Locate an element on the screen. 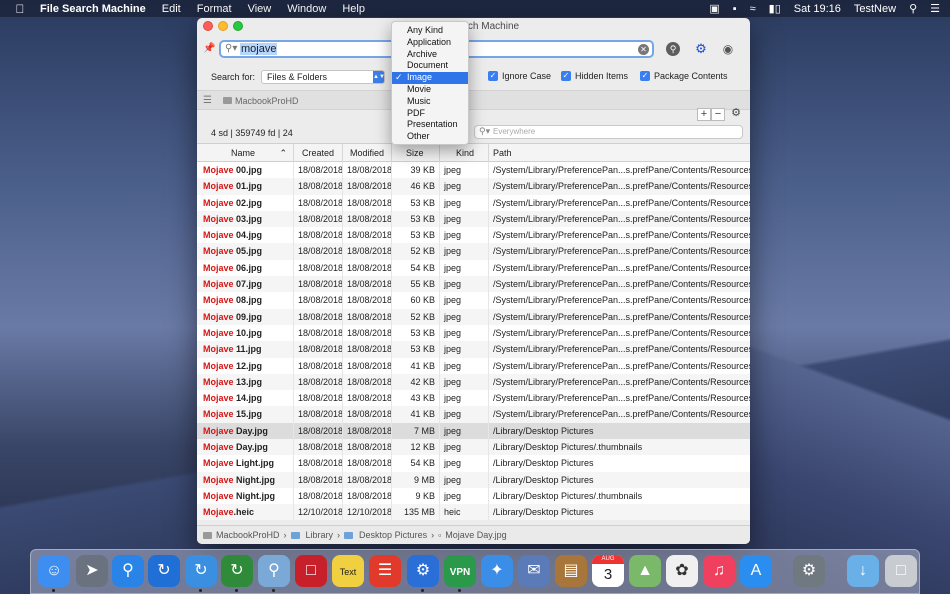 This screenshot has height=594, width=950. kind-menu-item: Presentation is located at coordinates (430, 125).